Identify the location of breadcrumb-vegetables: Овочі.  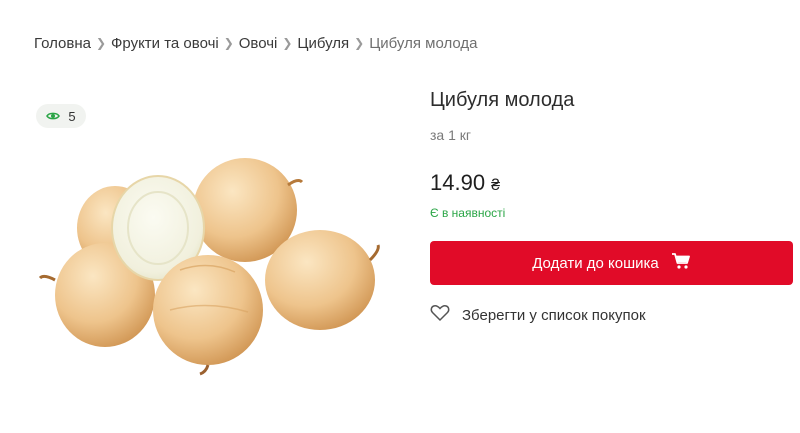
(258, 43).